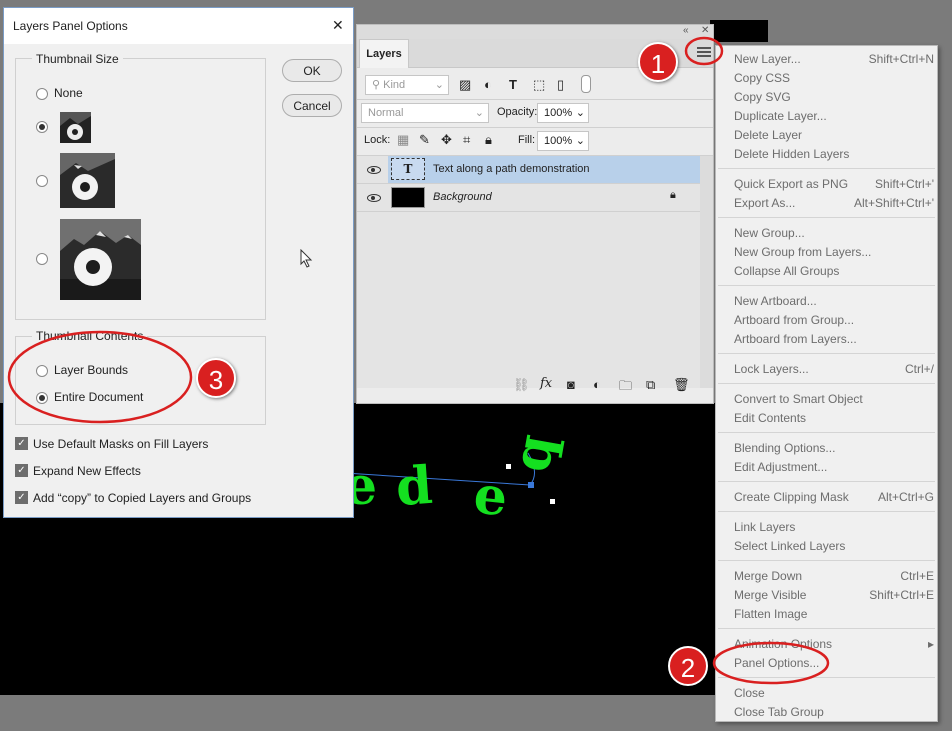  What do you see at coordinates (216, 378) in the screenshot?
I see `callout-badge-3: 3` at bounding box center [216, 378].